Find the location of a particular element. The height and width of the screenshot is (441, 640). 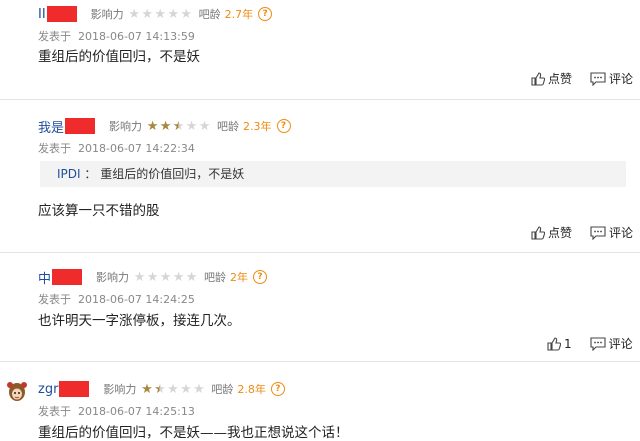

bar-age-value: 2.7年 is located at coordinates (239, 14).